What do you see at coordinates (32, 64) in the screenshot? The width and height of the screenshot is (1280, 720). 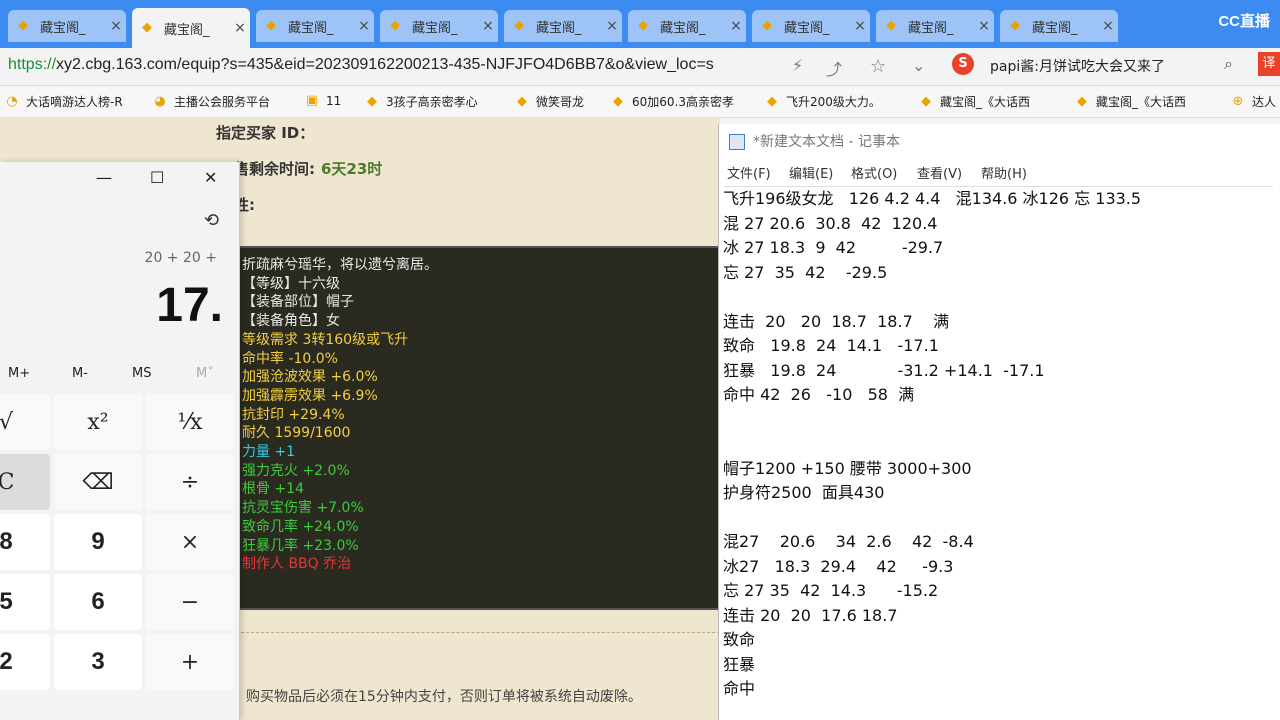 I see `url-scheme: https://` at bounding box center [32, 64].